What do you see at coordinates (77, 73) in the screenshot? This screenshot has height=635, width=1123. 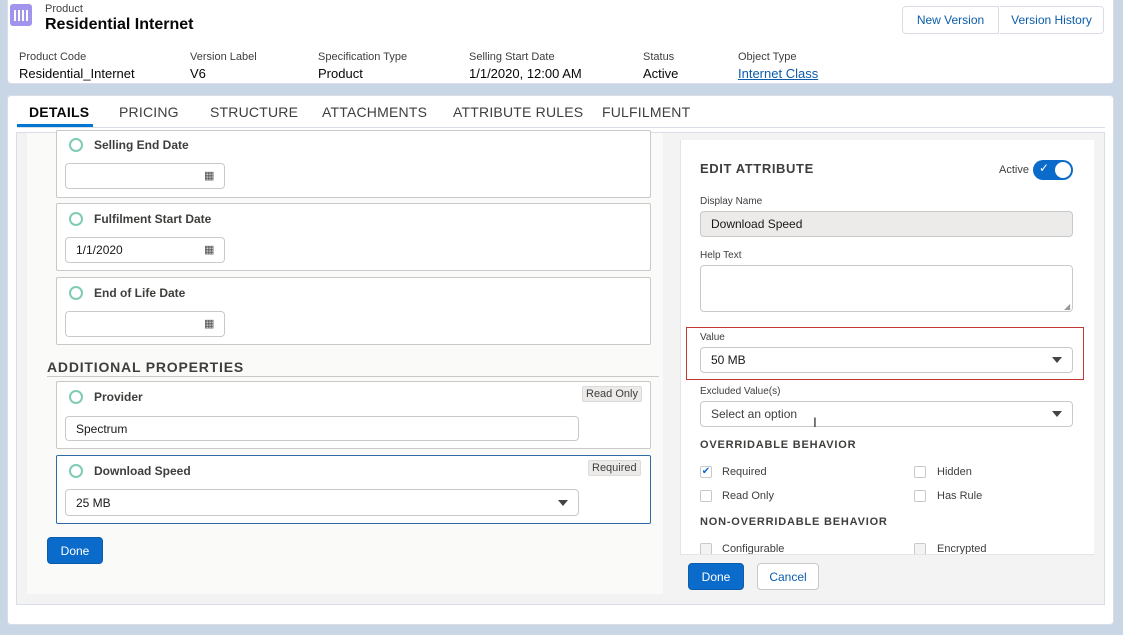 I see `product-code-value: Residential_Internet` at bounding box center [77, 73].